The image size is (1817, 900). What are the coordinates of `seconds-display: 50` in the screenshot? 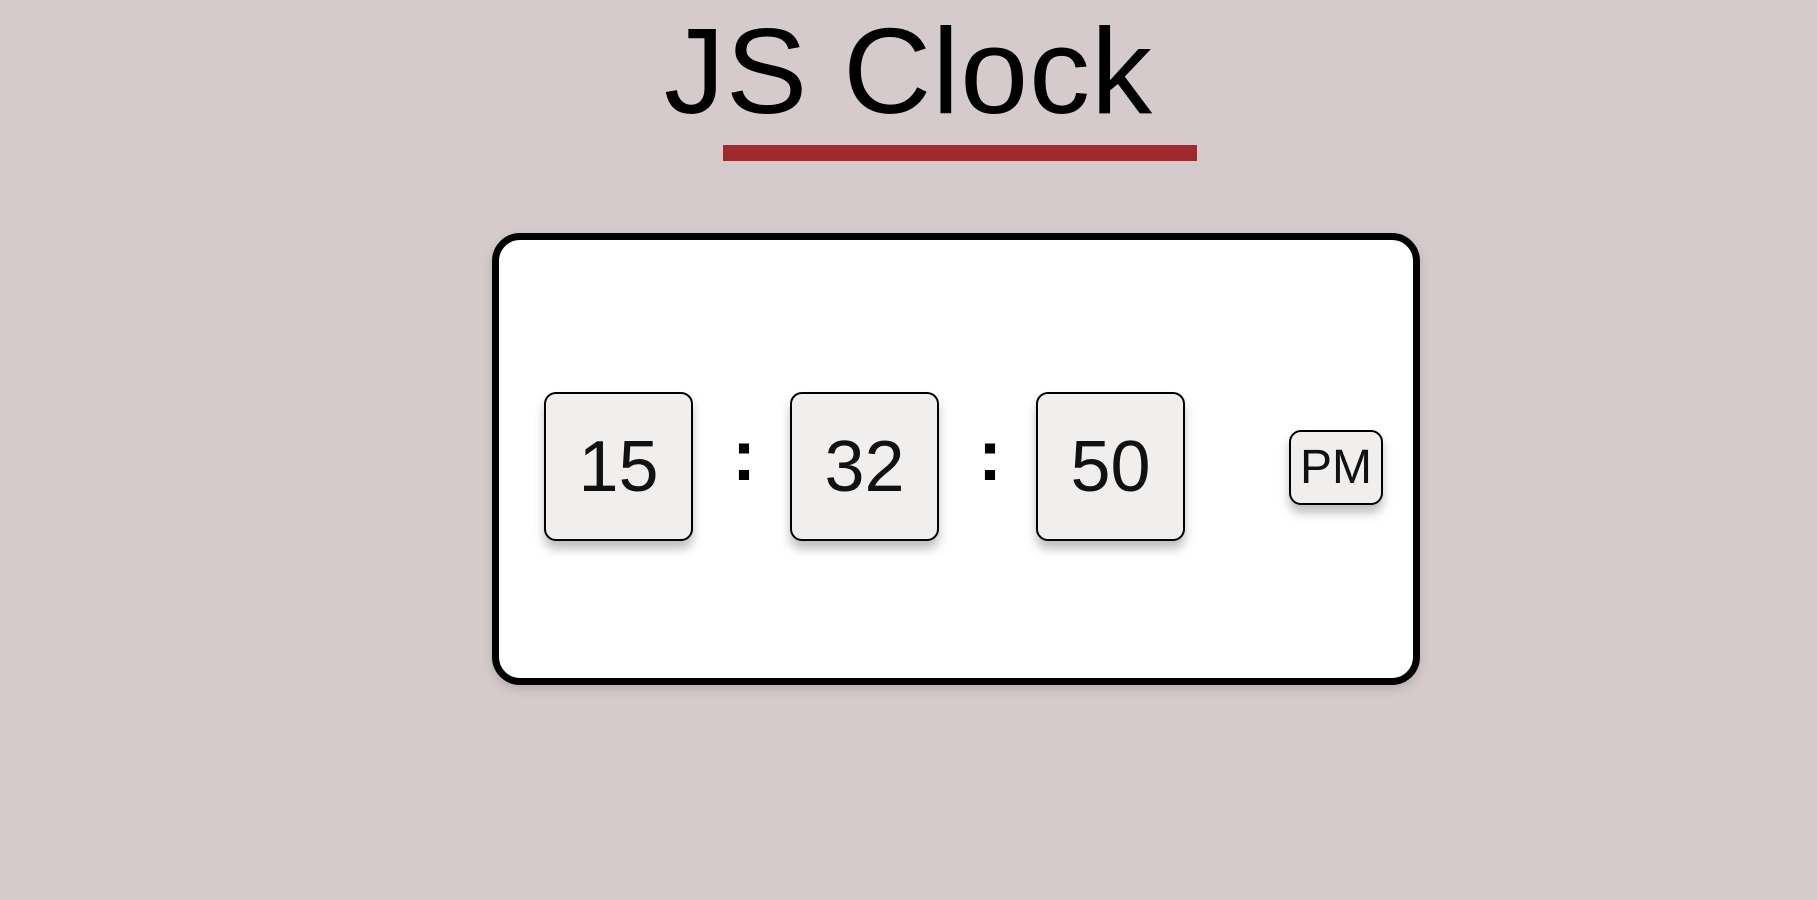 It's located at (1110, 466).